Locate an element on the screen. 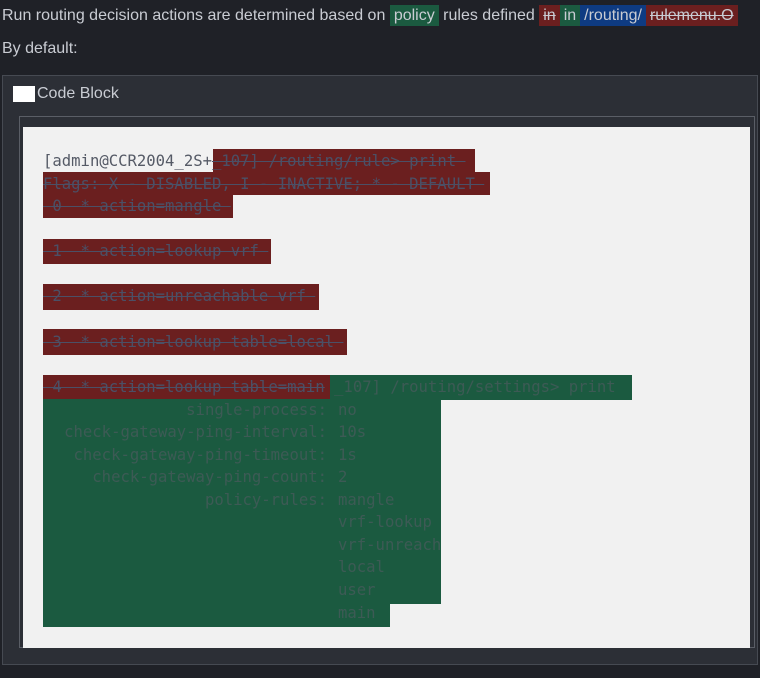 Image resolution: width=760 pixels, height=678 pixels. setting-value: vrf-unreach is located at coordinates (390, 545).